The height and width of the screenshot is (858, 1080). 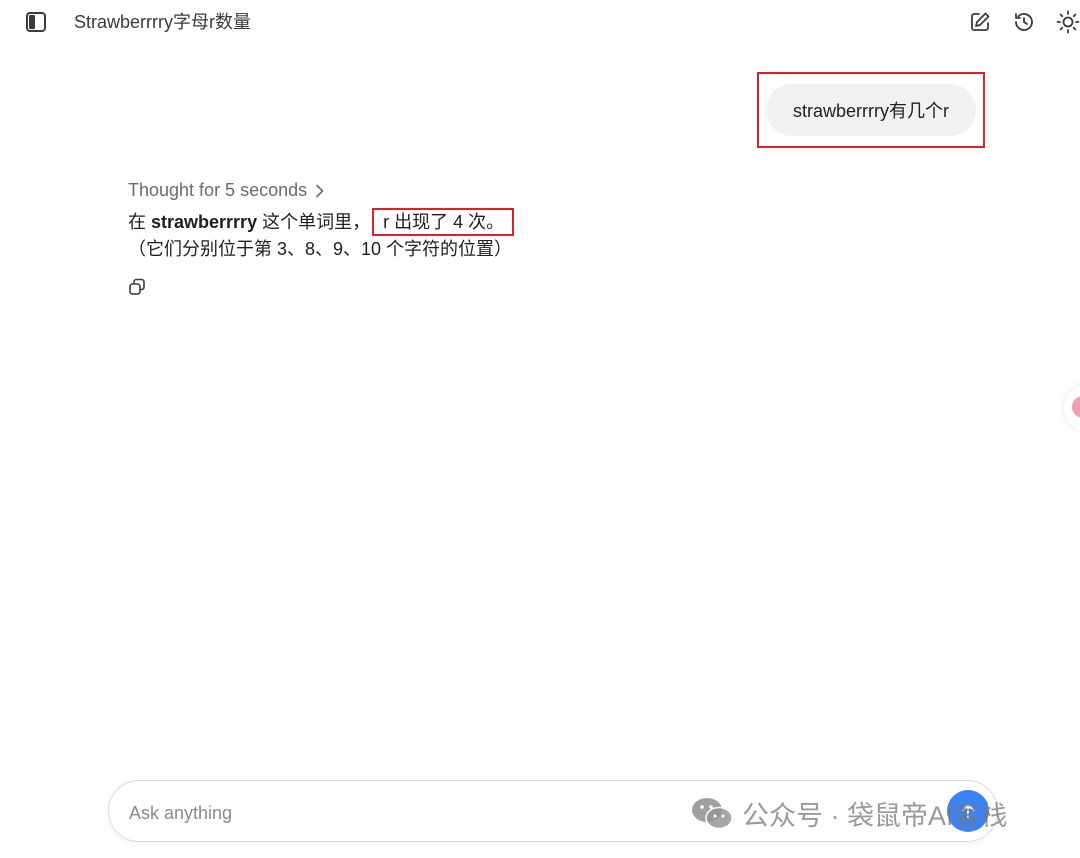 What do you see at coordinates (320, 249) in the screenshot?
I see `assistant-answer-line-2: （它们分别位于第 3、8、9、10 个字符的位置）` at bounding box center [320, 249].